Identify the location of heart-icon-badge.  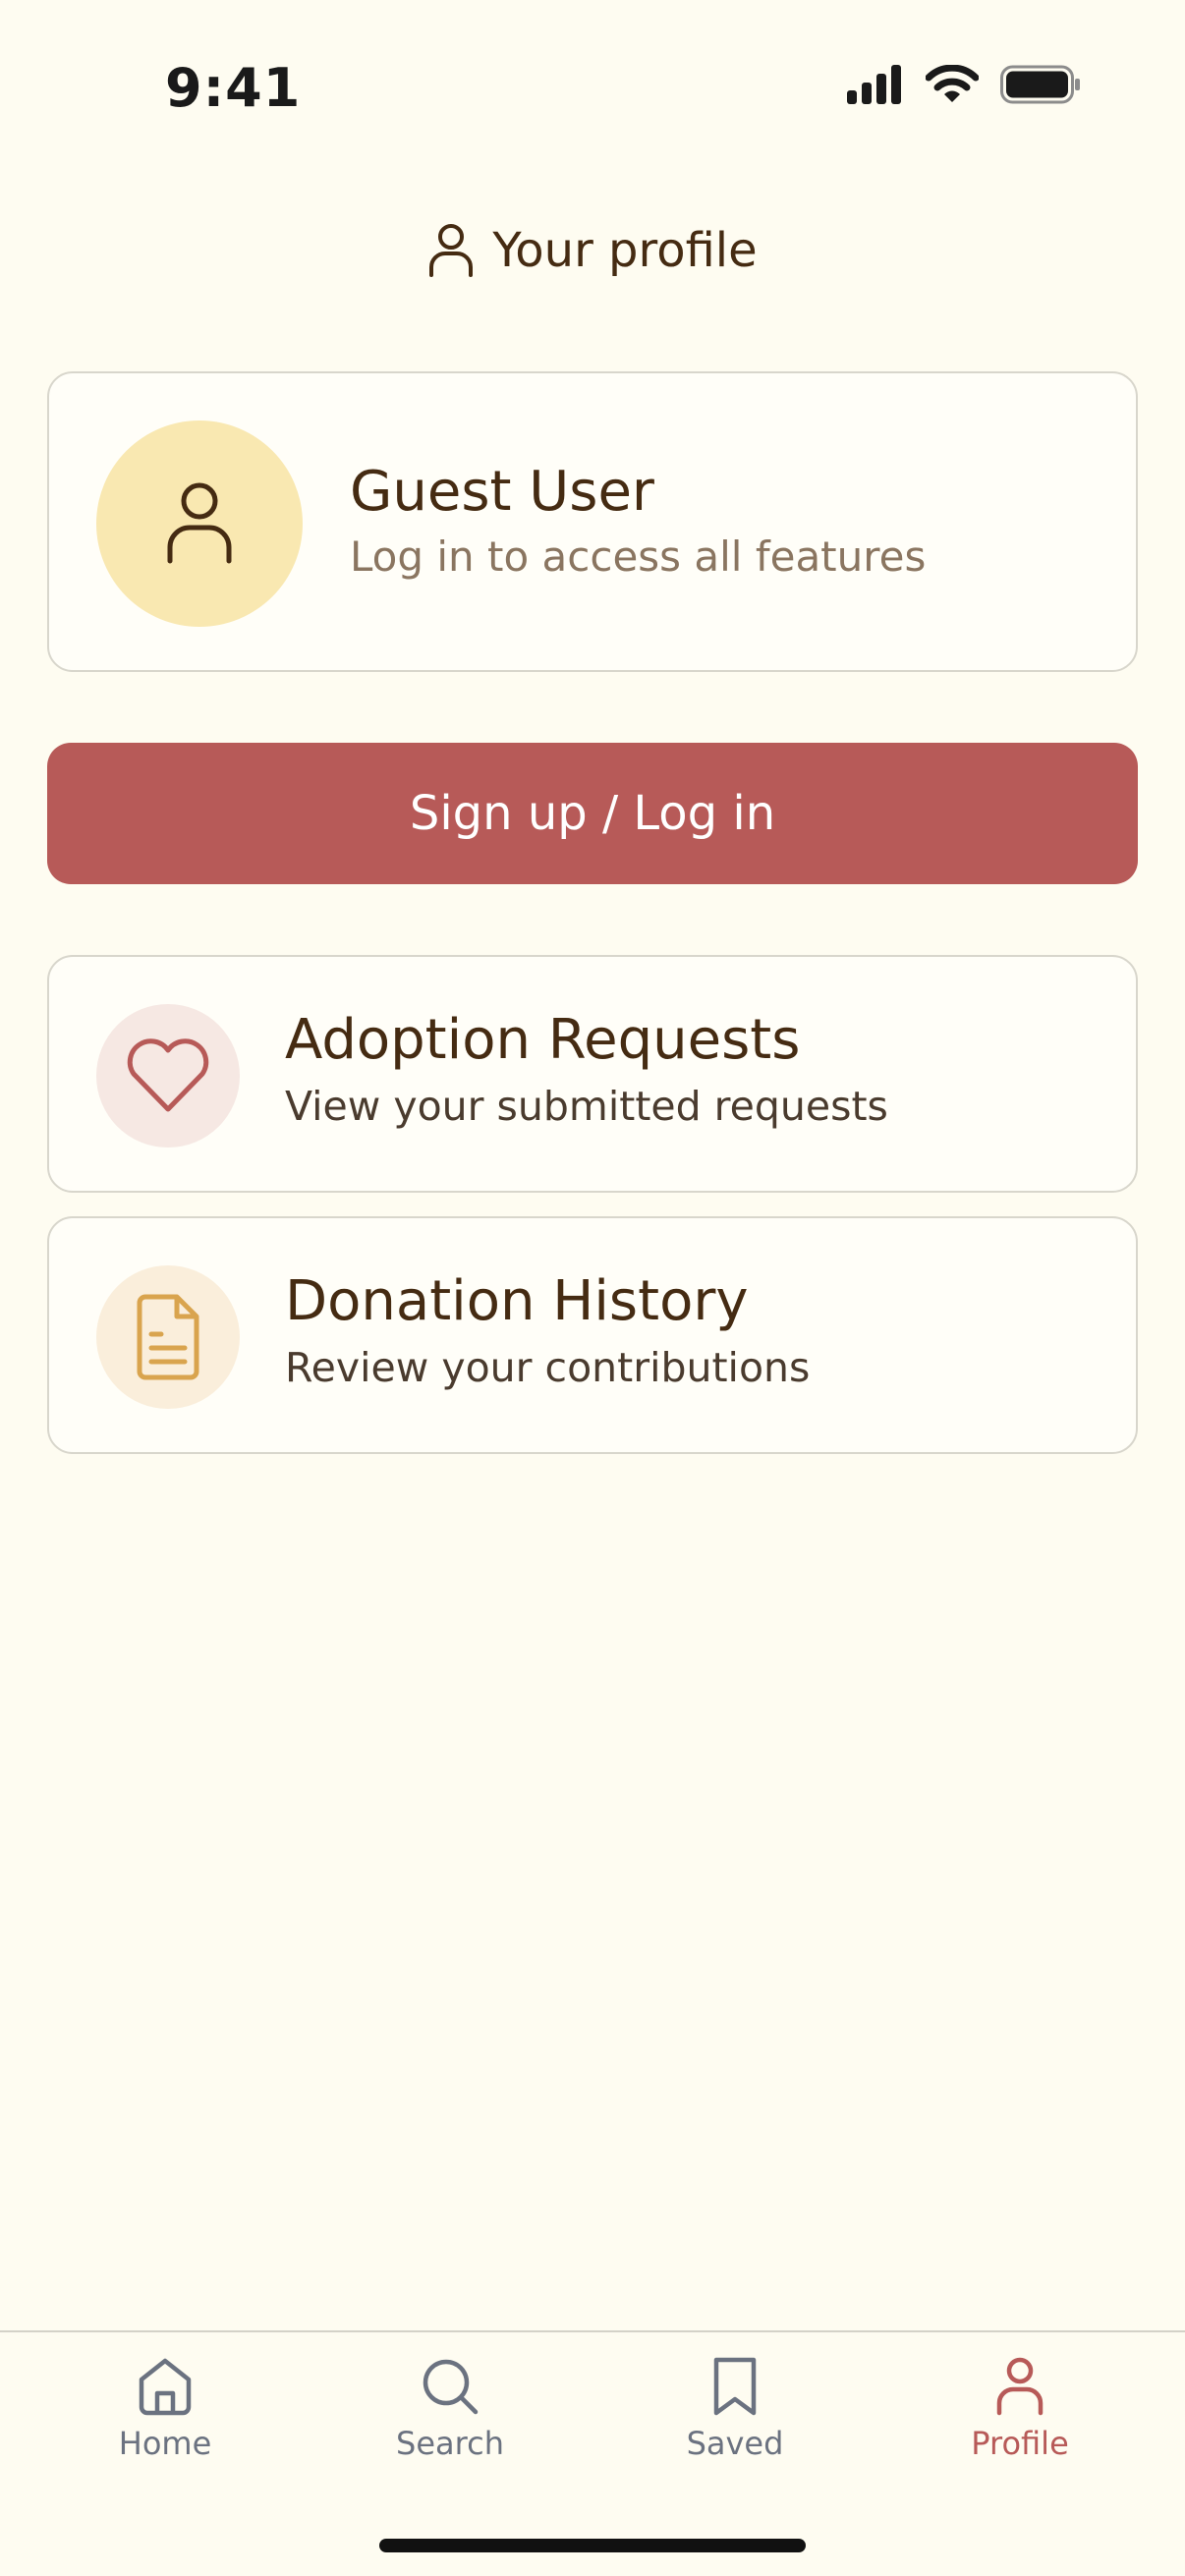
(168, 1076).